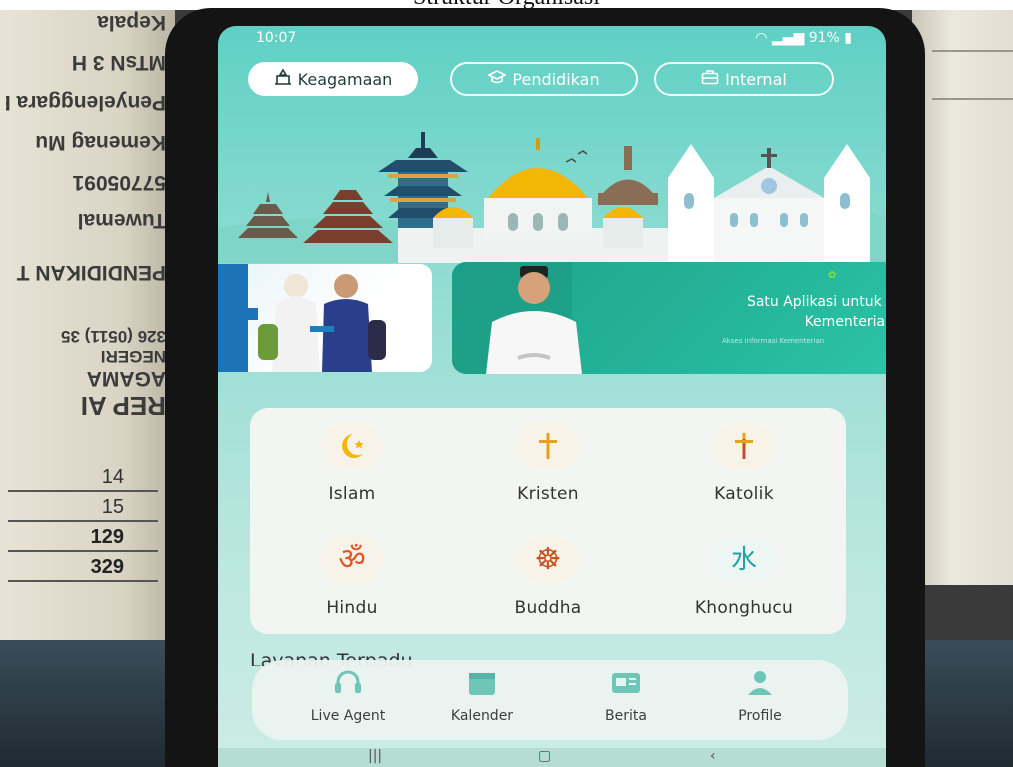  What do you see at coordinates (760, 683) in the screenshot?
I see `person-icon` at bounding box center [760, 683].